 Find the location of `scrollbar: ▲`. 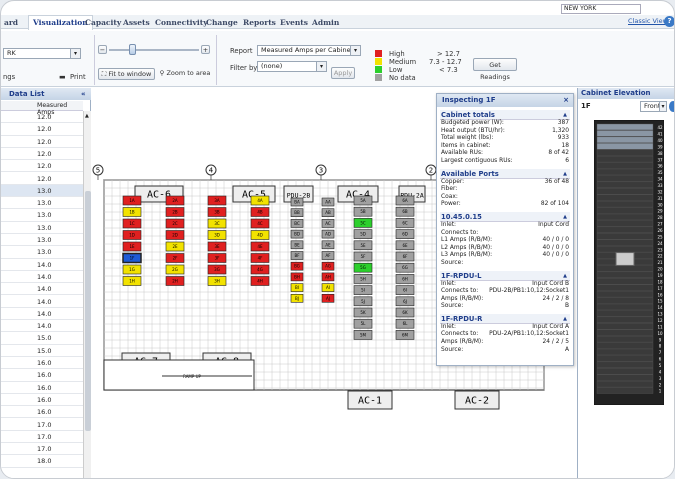

scrollbar: ▲ is located at coordinates (87, 294).